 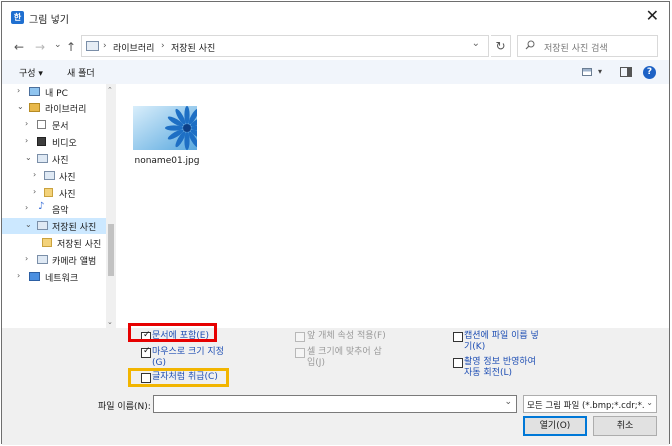 I want to click on file-type-select: 모든 그림 파일 (*.bmp;*.cdr;*.c ⌄, so click(x=590, y=404).